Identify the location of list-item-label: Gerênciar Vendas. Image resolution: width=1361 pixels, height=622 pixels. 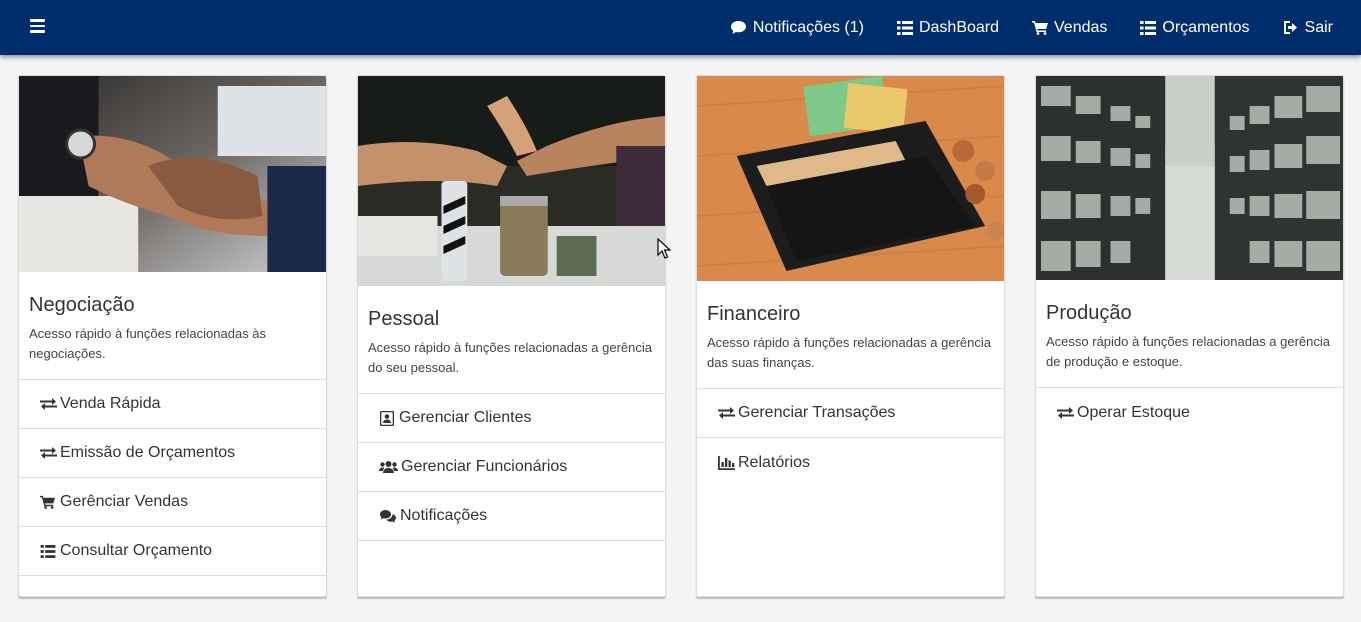
(124, 501).